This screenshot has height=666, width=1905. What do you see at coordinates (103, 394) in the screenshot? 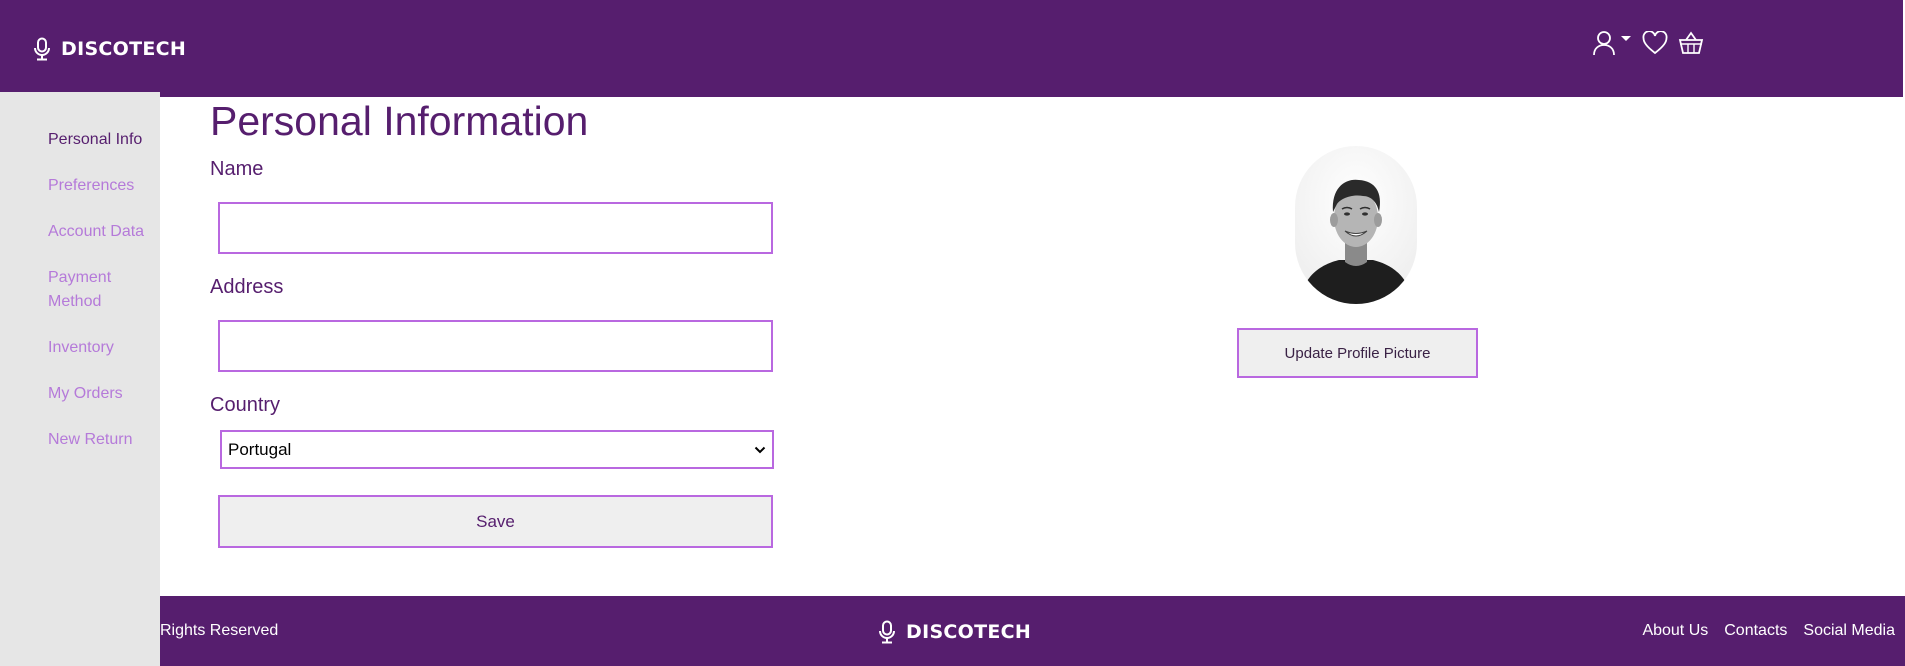
I see `sidebar-item-my-orders: My Orders` at bounding box center [103, 394].